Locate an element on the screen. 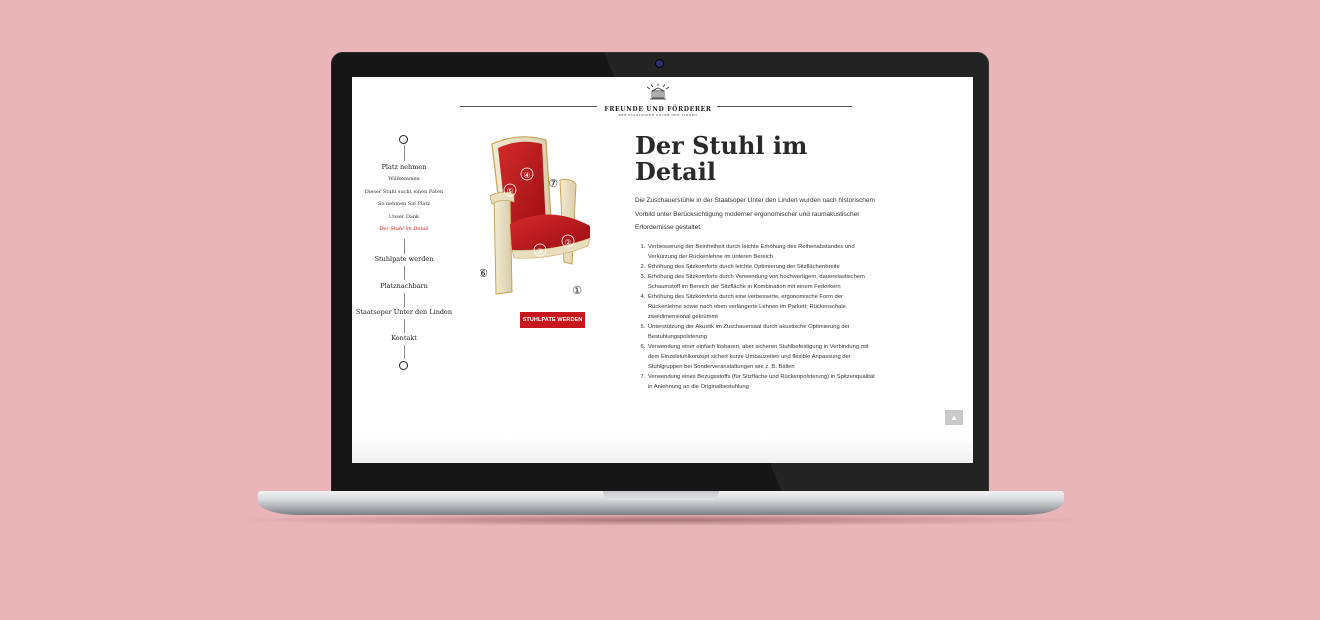 The image size is (1320, 620). scroll-to-top-button: ▲ is located at coordinates (954, 417).